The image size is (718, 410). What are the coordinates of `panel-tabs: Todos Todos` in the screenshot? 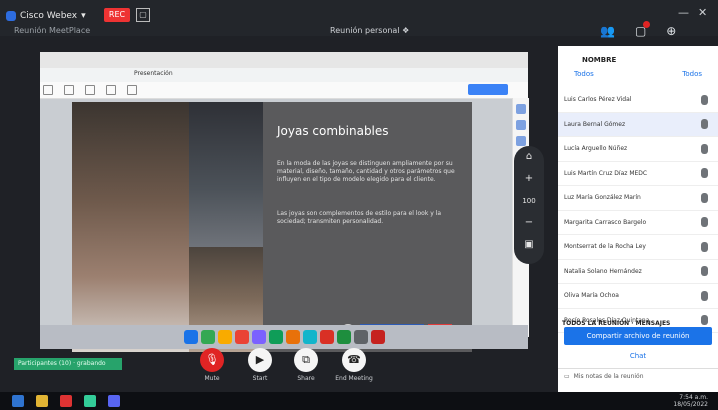 It's located at (638, 78).